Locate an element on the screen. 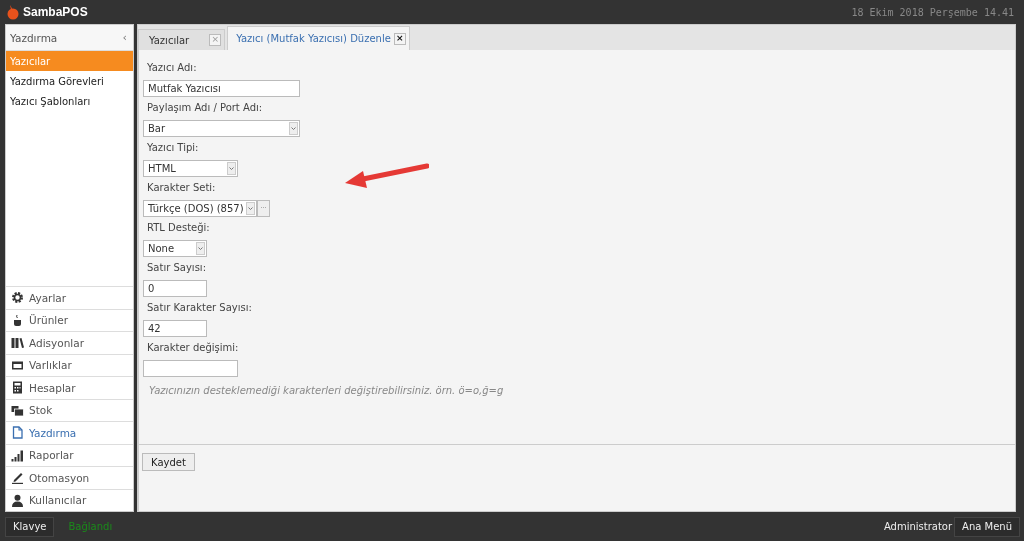  nav-item: Otomasyon is located at coordinates (69, 477).